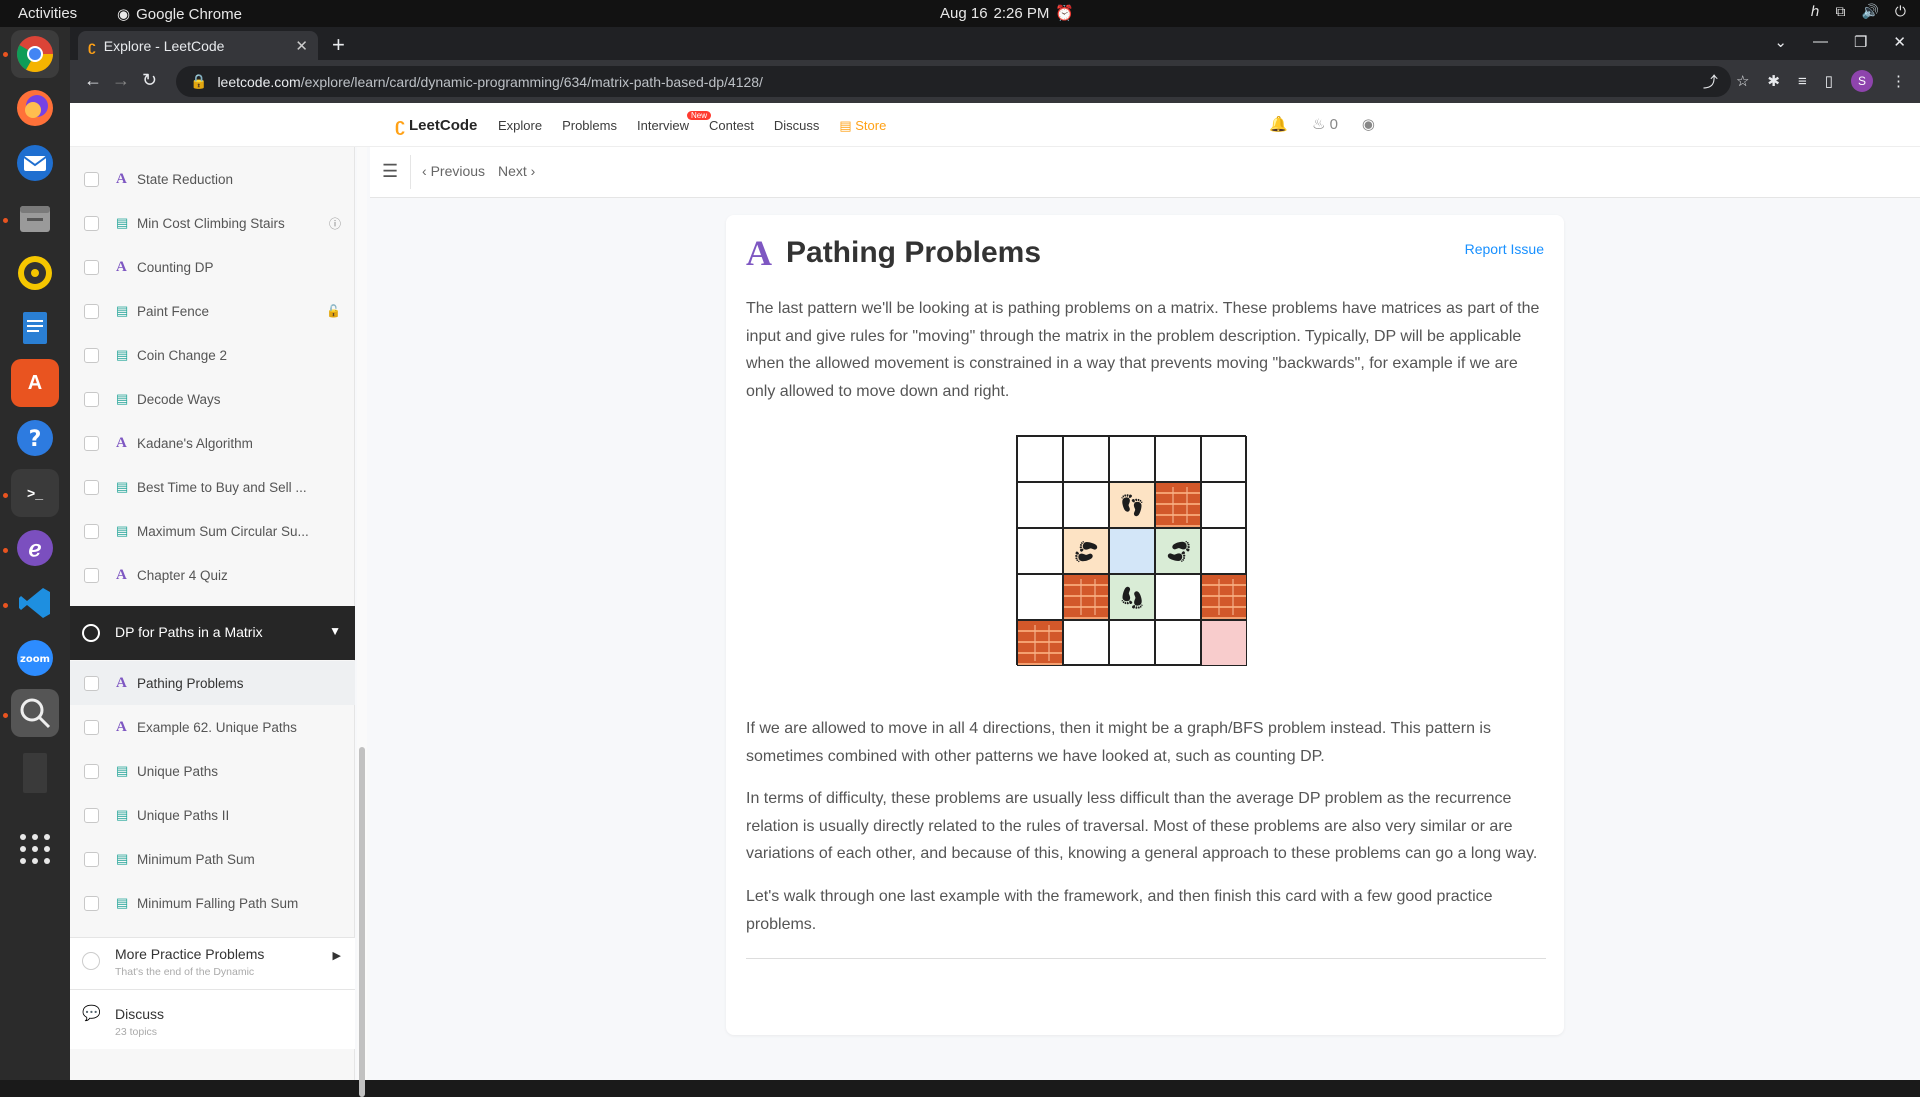 This screenshot has width=1920, height=1097. Describe the element at coordinates (1860, 42) in the screenshot. I see `maximize-icon: ❐` at that location.